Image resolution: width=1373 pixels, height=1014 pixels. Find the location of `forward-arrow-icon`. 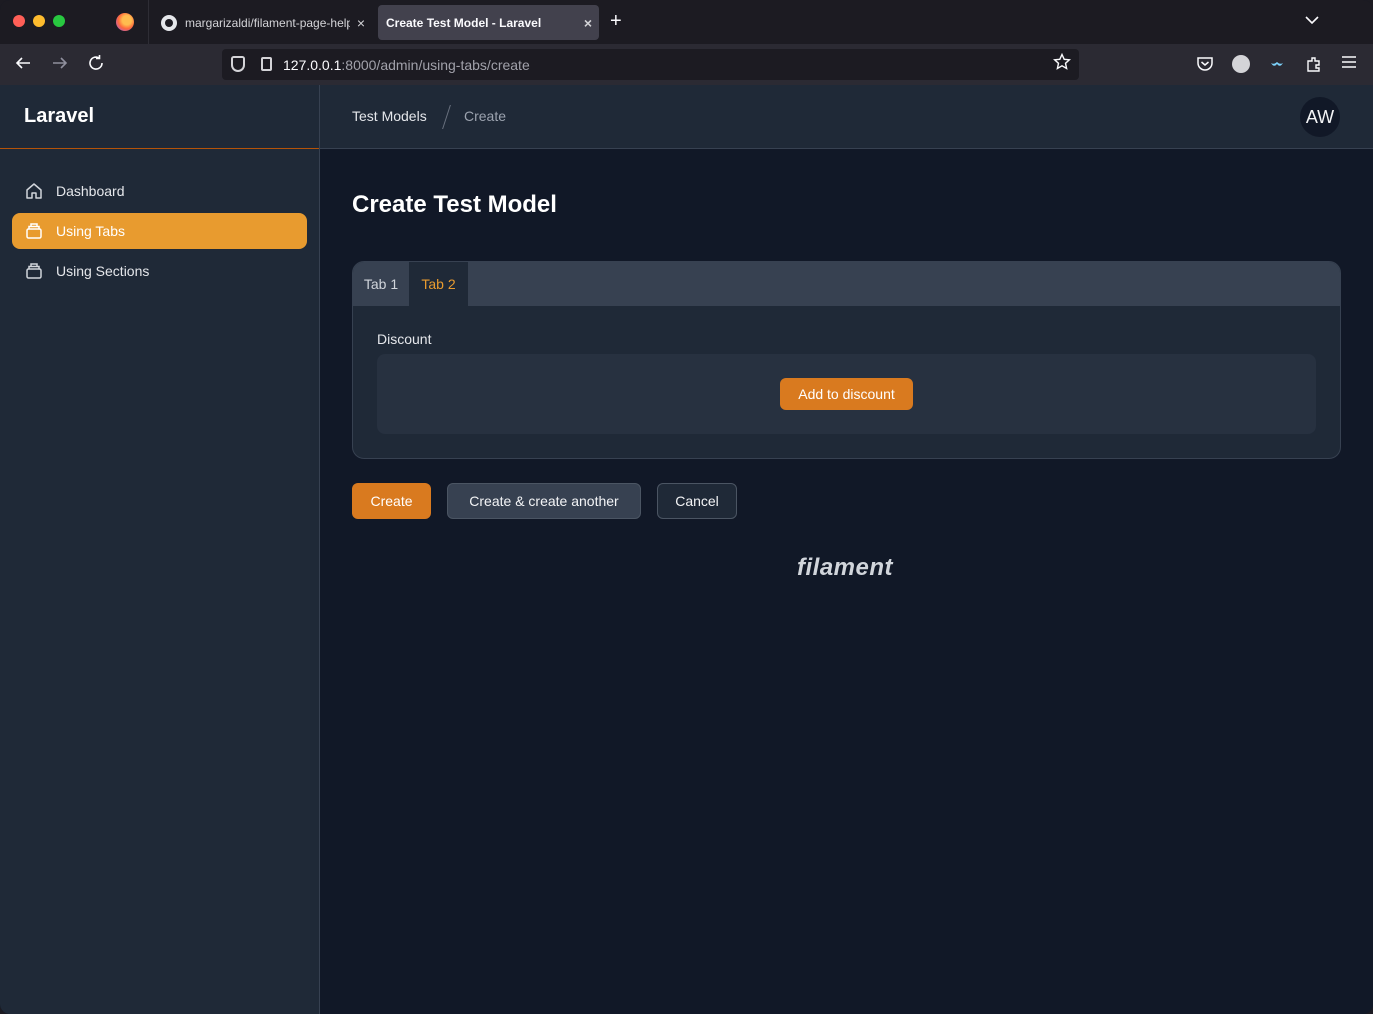

forward-arrow-icon is located at coordinates (60, 65).